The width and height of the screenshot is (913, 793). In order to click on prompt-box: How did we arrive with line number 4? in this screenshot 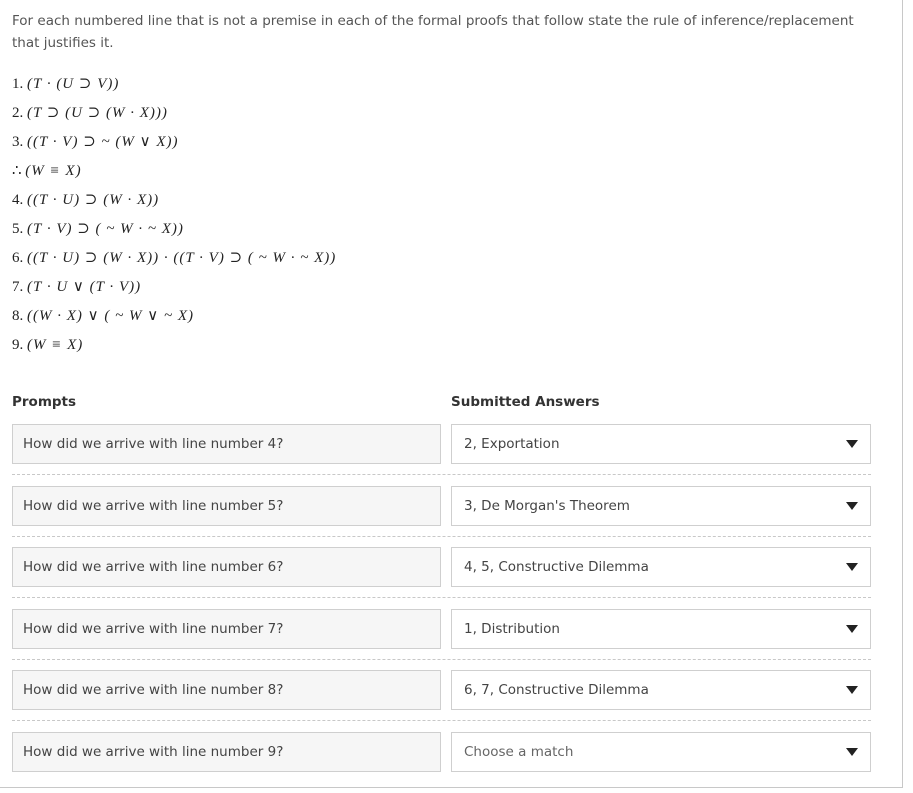, I will do `click(226, 444)`.